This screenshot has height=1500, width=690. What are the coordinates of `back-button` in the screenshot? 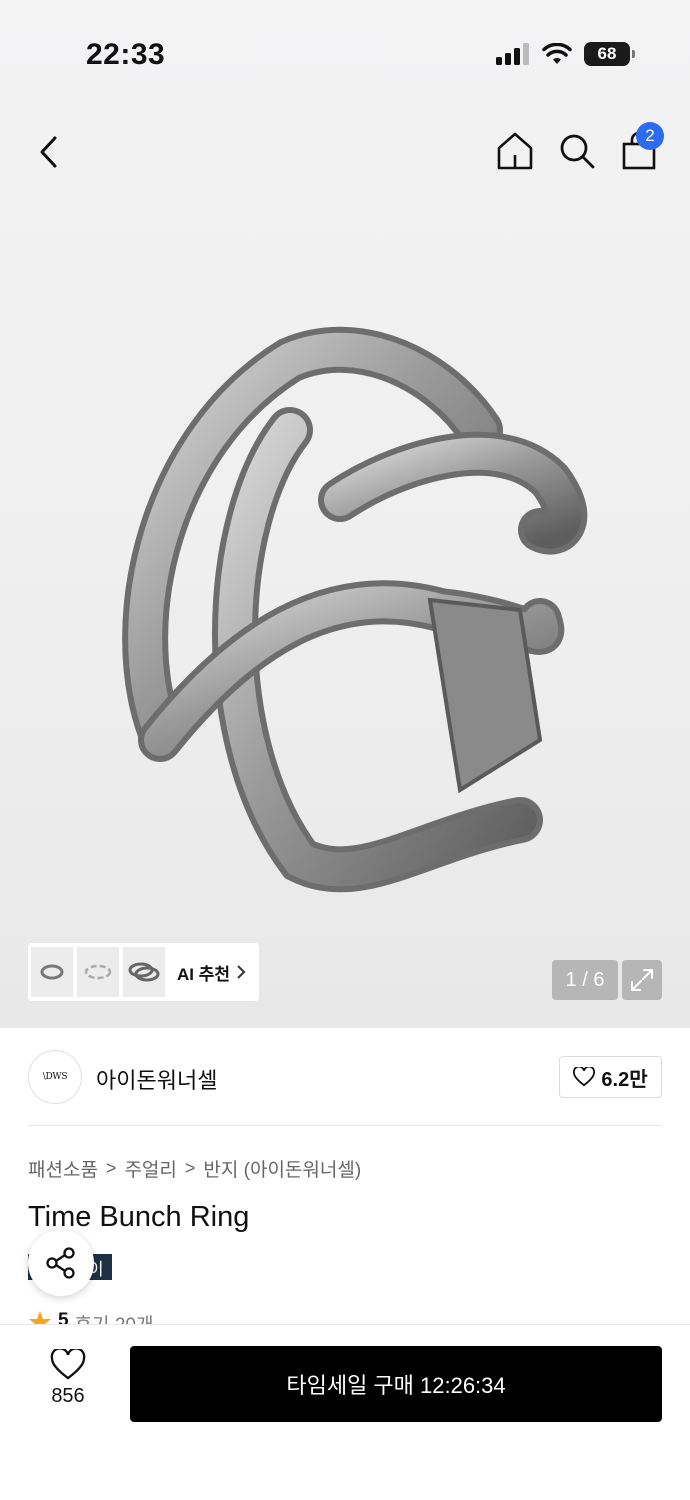 It's located at (49, 152).